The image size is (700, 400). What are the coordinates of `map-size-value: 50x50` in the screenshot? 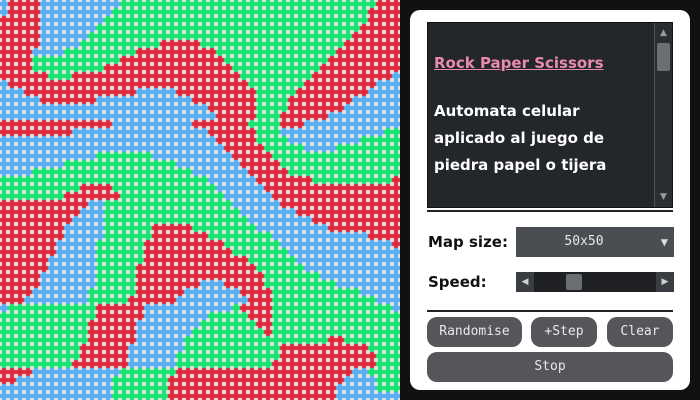 It's located at (584, 241).